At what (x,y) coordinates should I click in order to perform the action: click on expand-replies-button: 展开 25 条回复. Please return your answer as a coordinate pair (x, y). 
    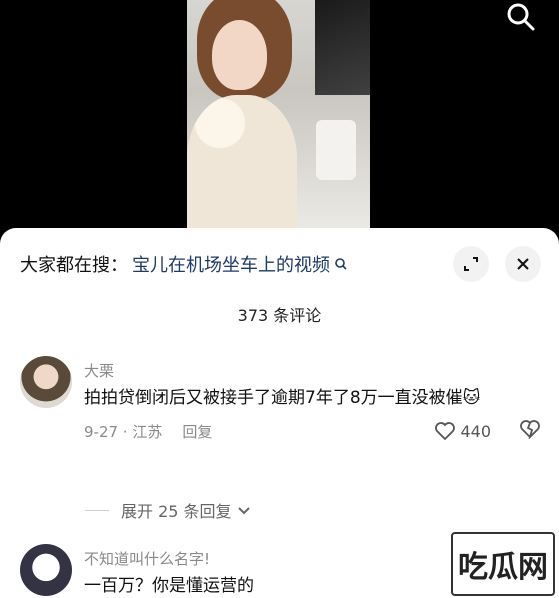
    Looking at the image, I should click on (168, 510).